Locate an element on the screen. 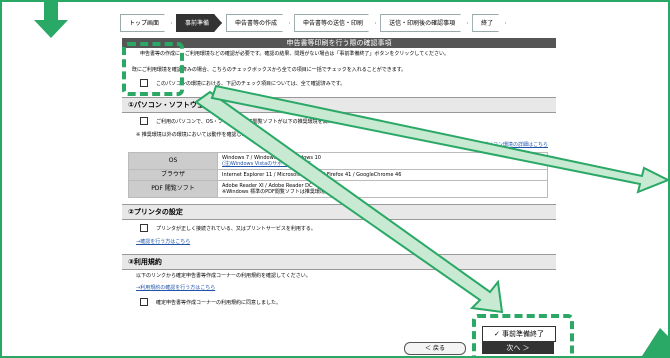  corner-arrow-icon is located at coordinates (655, 342).